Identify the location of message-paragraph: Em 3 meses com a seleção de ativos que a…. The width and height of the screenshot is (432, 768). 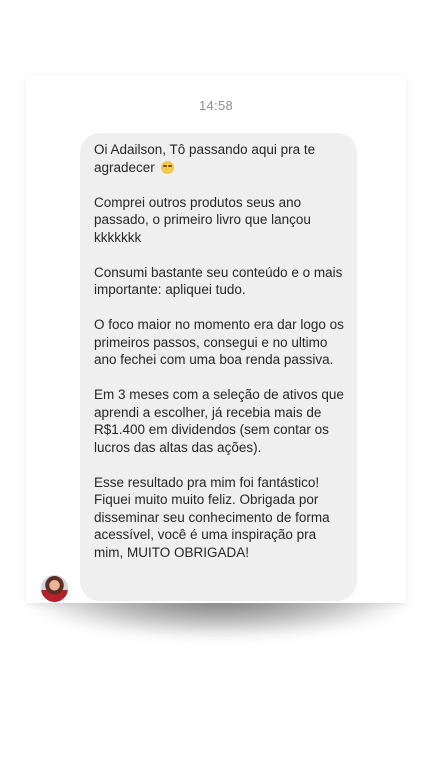
(219, 421).